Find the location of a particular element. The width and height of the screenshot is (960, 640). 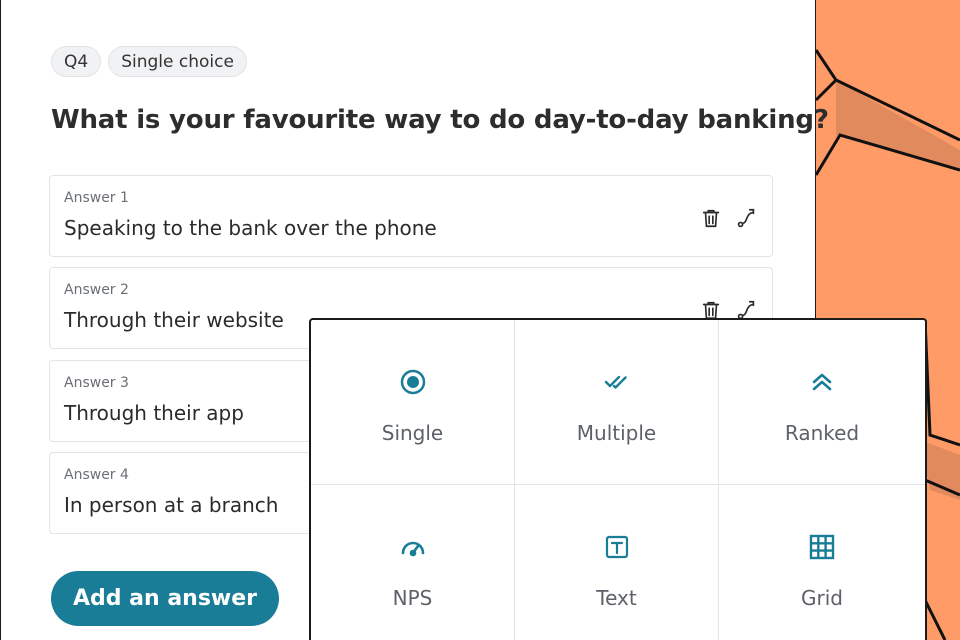

type-option-nps: NPS is located at coordinates (413, 562).